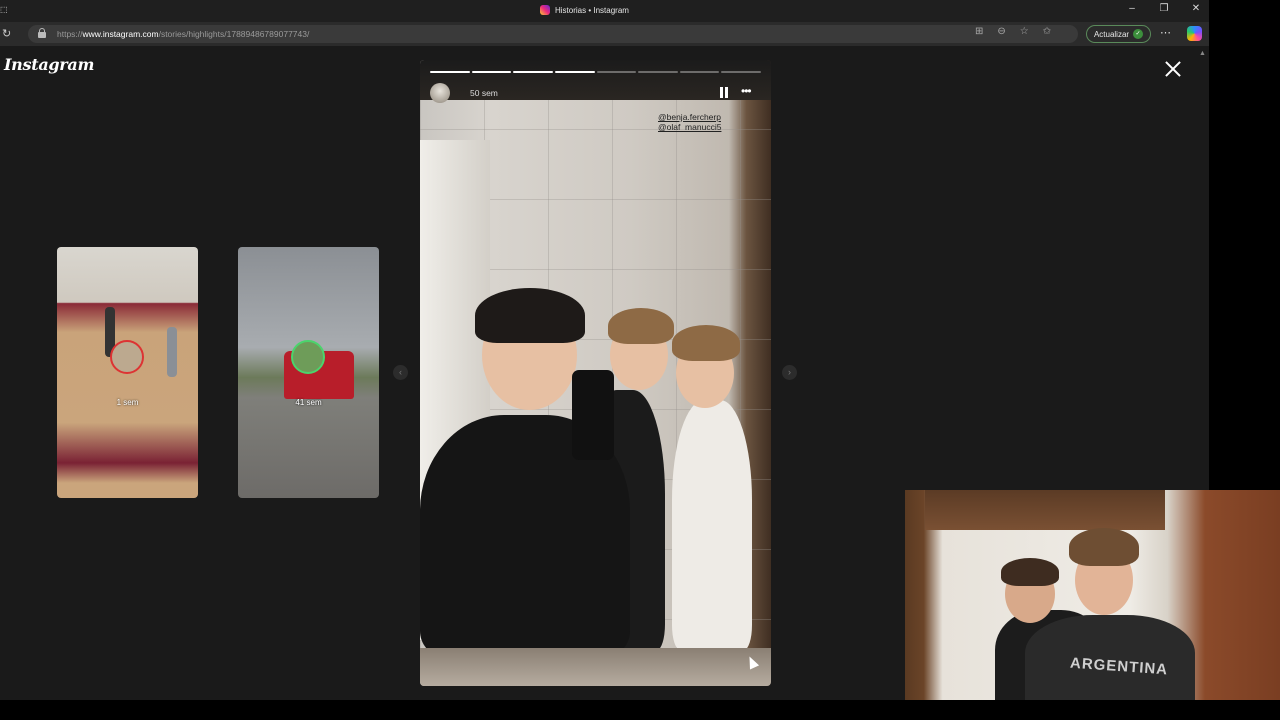 This screenshot has width=1280, height=720. Describe the element at coordinates (1132, 8) in the screenshot. I see `minimize-icon: –` at that location.